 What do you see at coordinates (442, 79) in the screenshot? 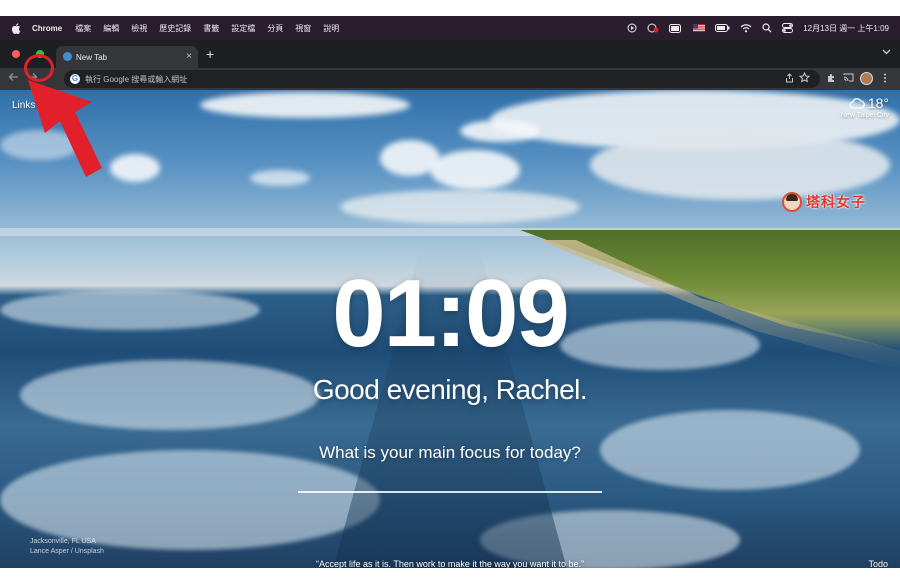
I see `address-bar: G 執行 Google 搜尋或輸入網址` at bounding box center [442, 79].